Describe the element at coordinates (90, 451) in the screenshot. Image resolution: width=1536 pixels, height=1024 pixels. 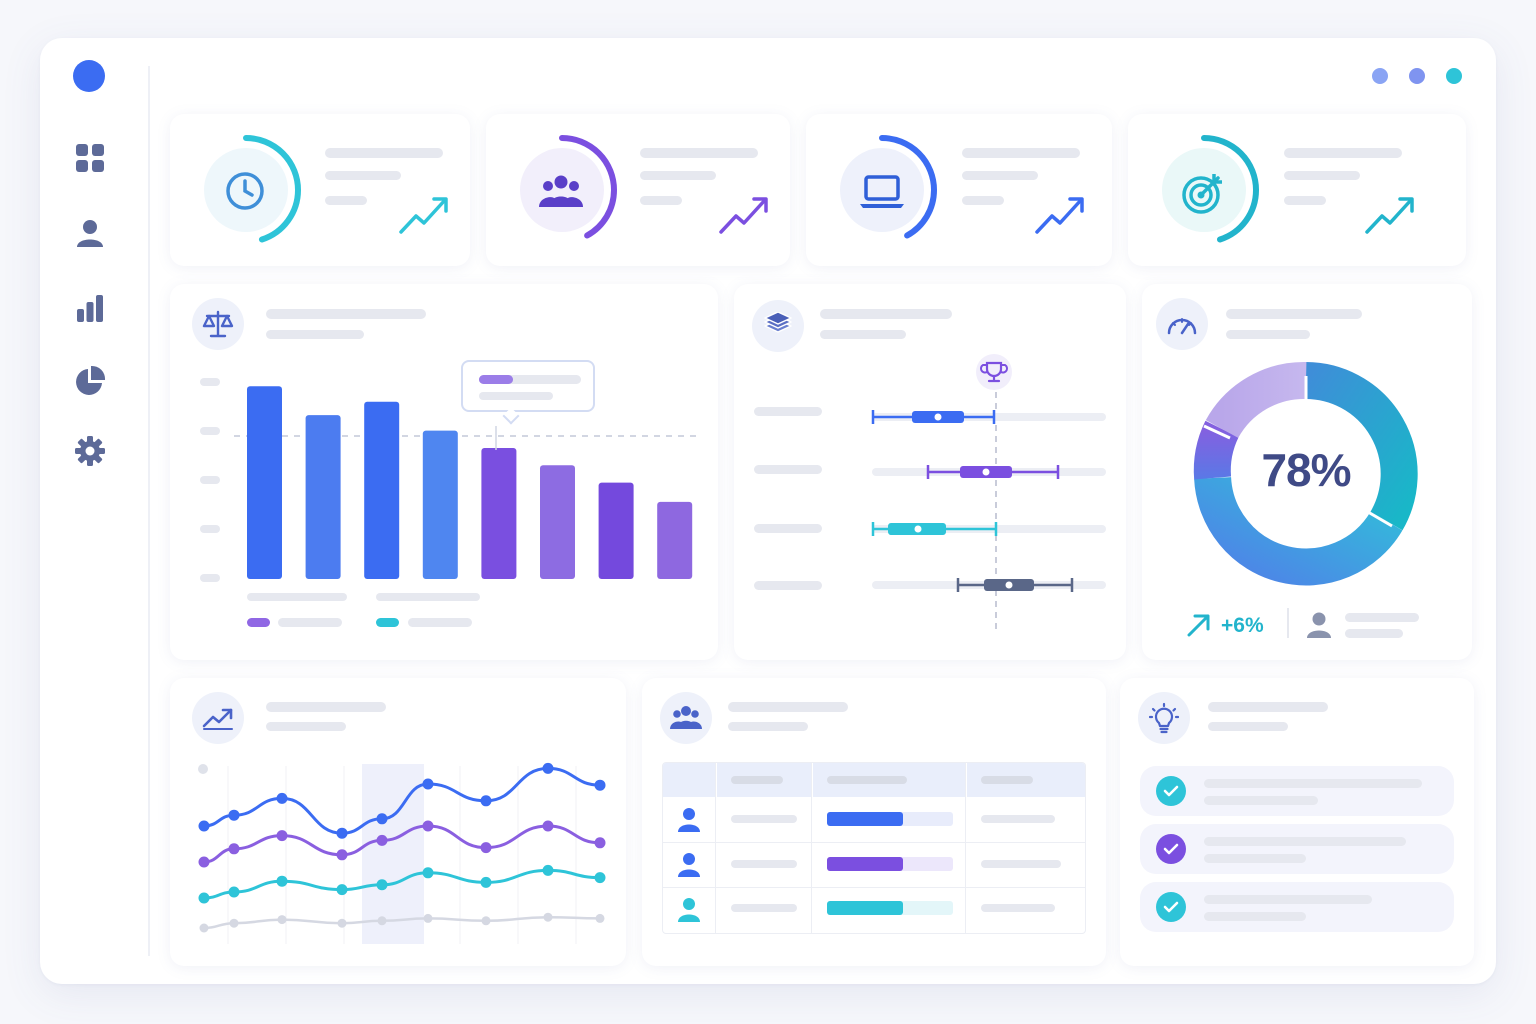
I see `nav-settings-gear-icon` at that location.